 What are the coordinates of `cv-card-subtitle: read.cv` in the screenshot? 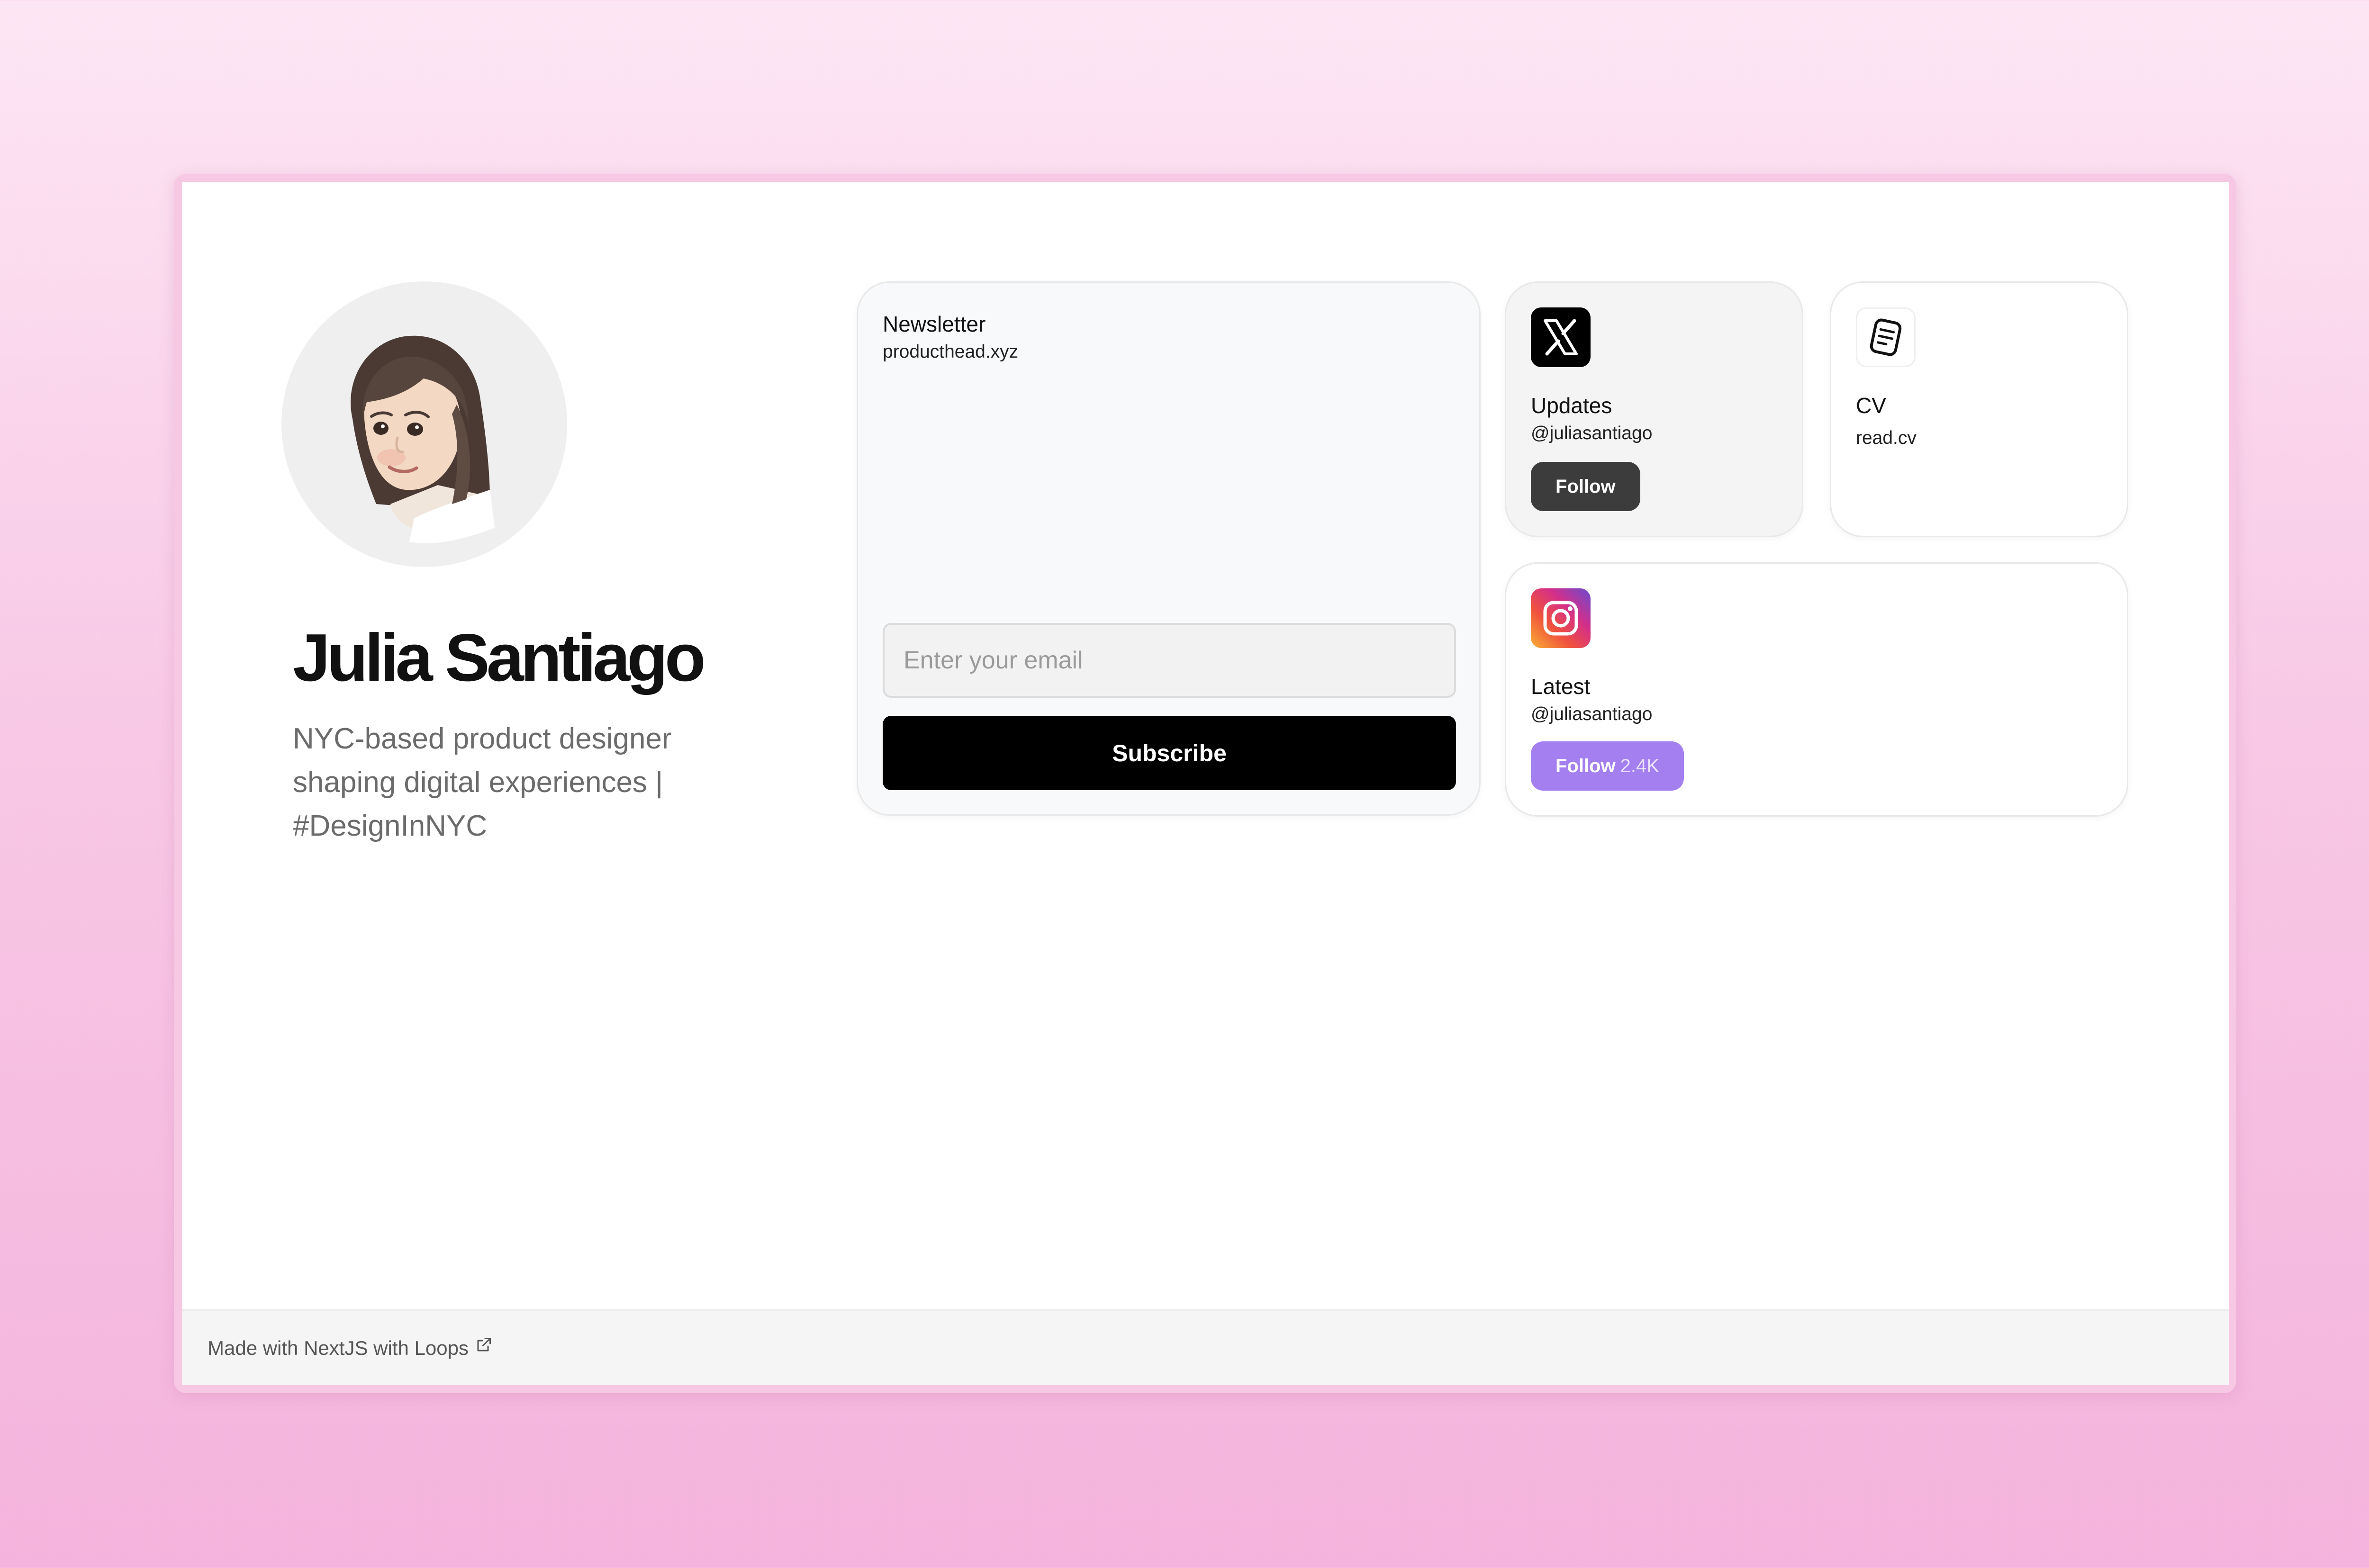 It's located at (1887, 438).